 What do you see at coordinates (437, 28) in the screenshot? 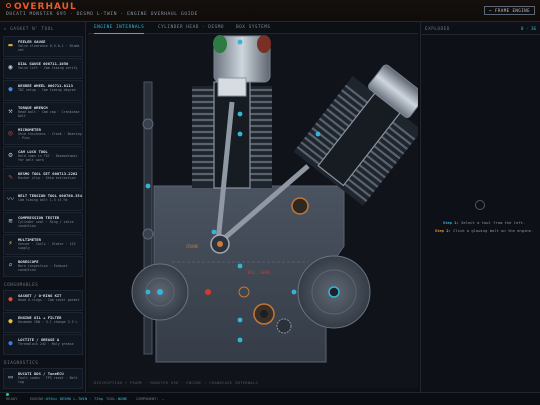
I see `exploded-title: EXPLODED` at bounding box center [437, 28].